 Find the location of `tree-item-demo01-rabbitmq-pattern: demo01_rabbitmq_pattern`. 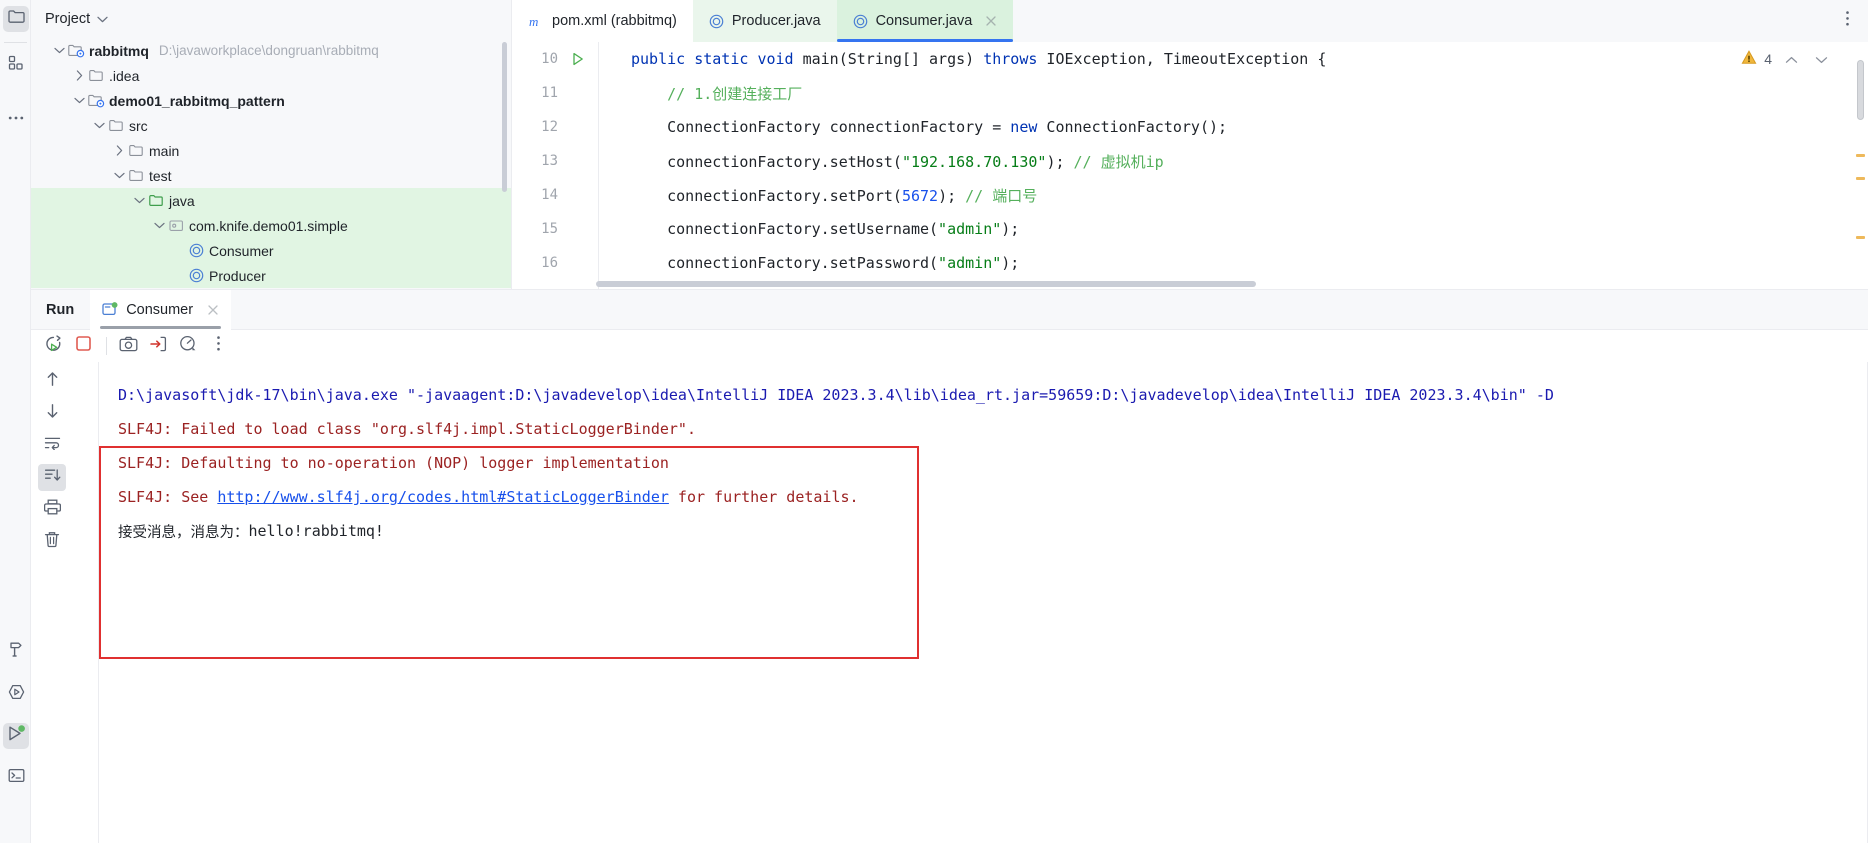

tree-item-demo01-rabbitmq-pattern: demo01_rabbitmq_pattern is located at coordinates (271, 100).